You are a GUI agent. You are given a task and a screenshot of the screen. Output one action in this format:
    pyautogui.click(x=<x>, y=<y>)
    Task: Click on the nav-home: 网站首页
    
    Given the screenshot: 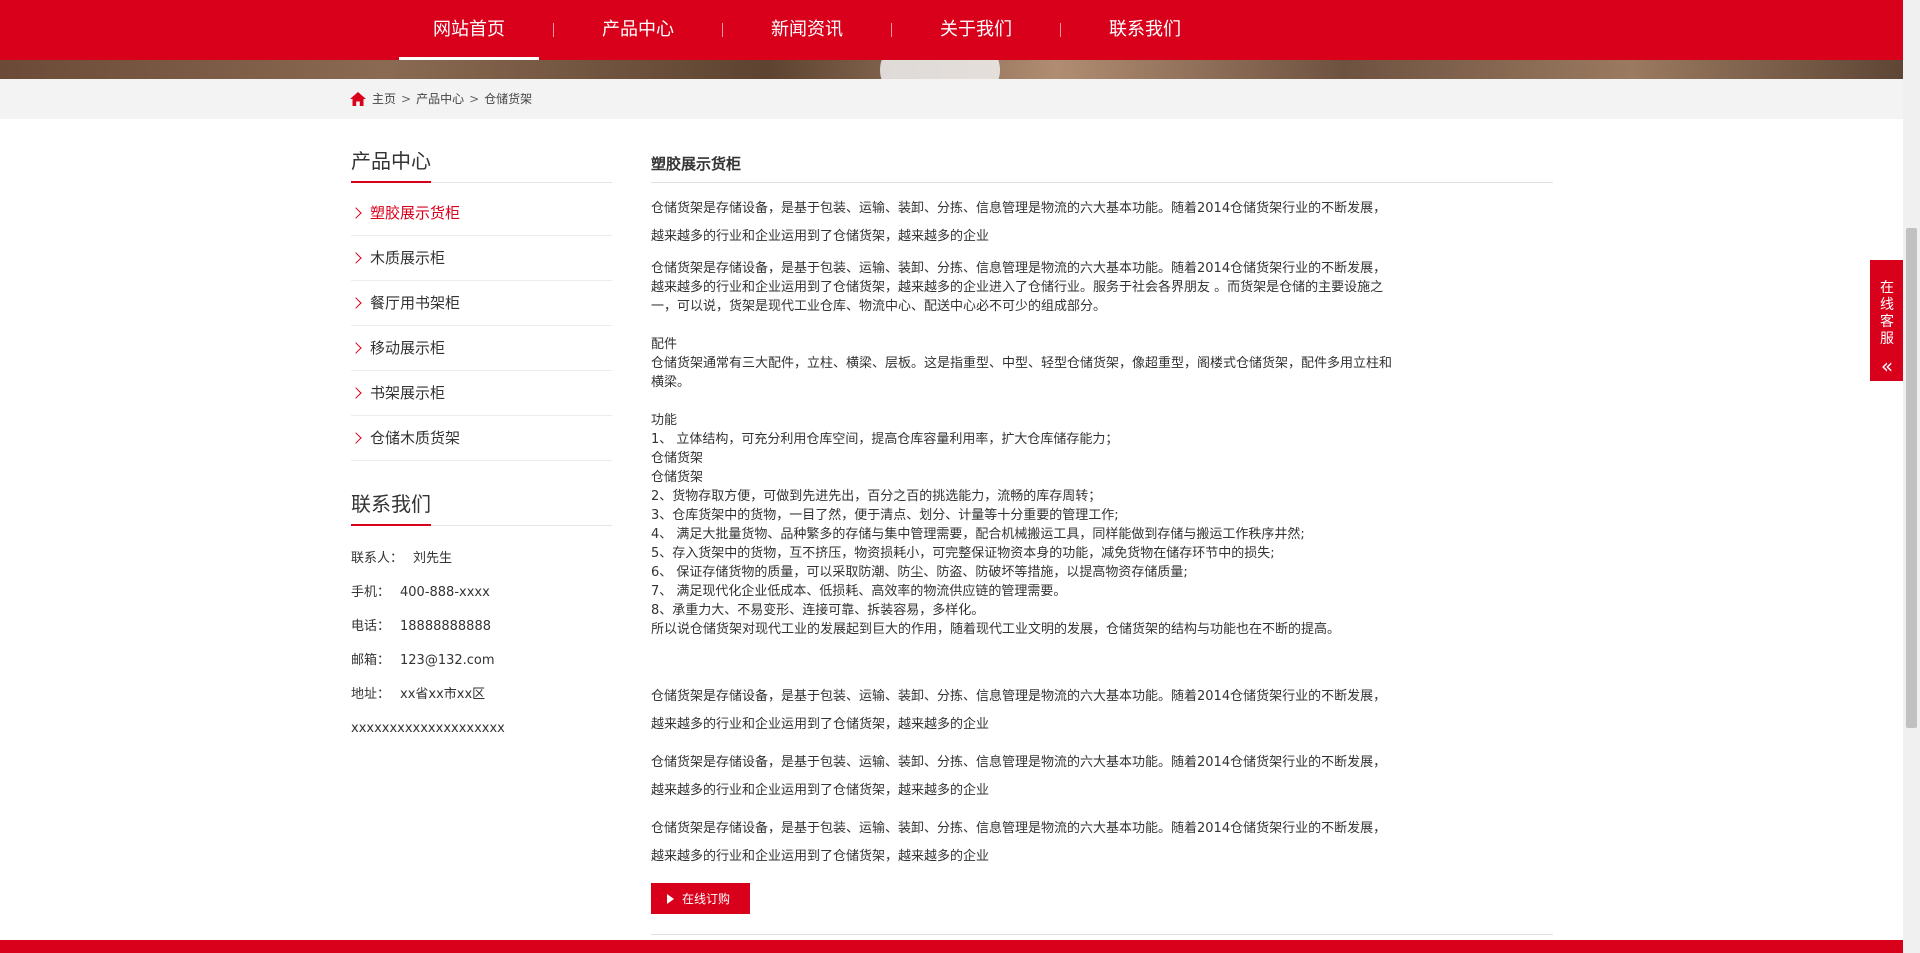 What is the action you would take?
    pyautogui.click(x=469, y=30)
    